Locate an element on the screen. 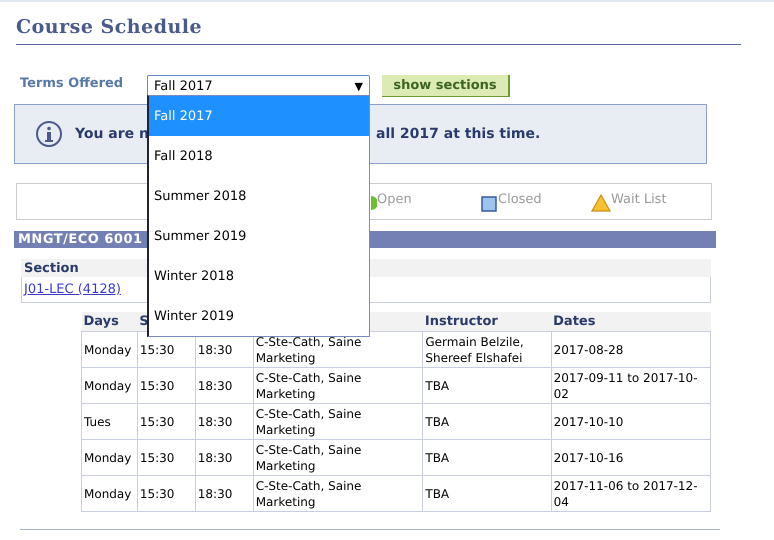 The width and height of the screenshot is (774, 540). course-title: MNGT/ECO 6001 is located at coordinates (80, 239).